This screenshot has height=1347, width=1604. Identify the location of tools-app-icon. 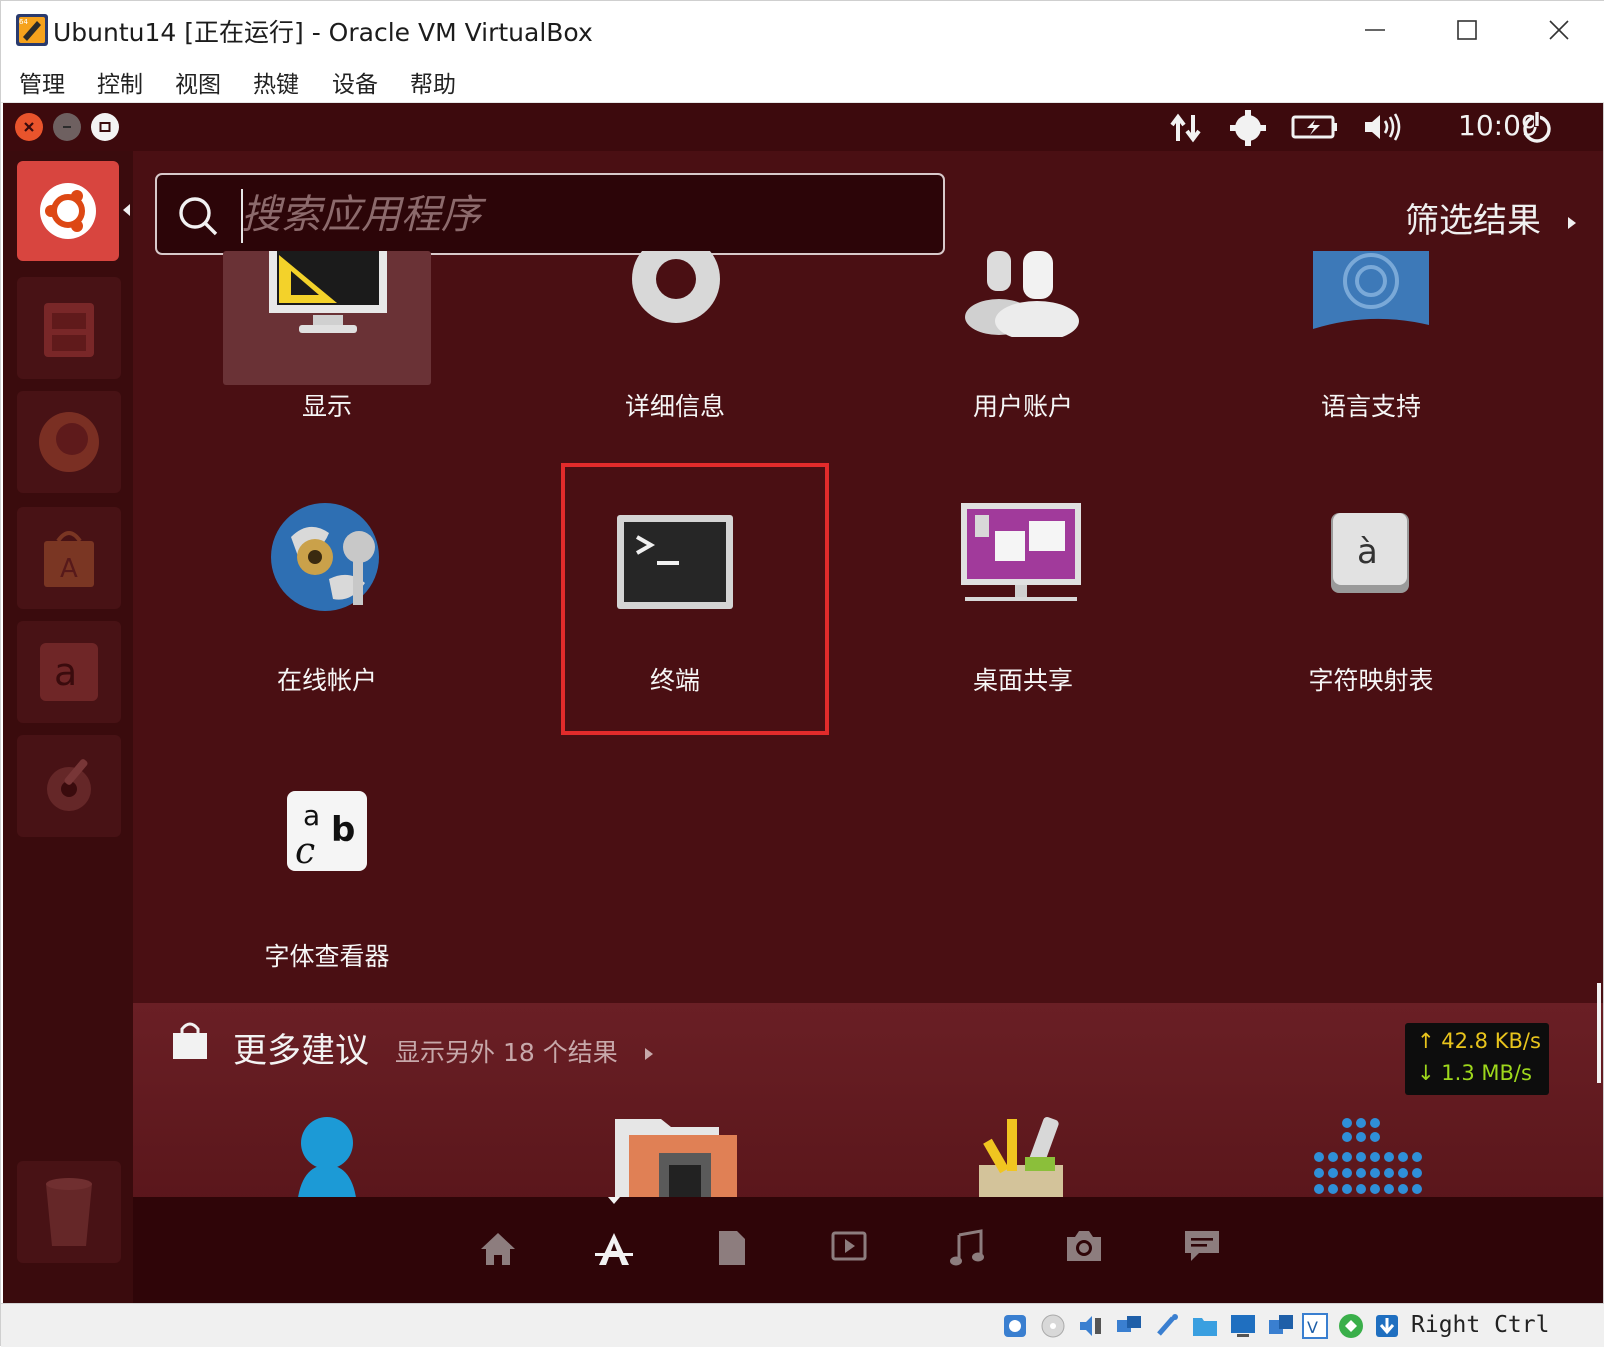
(1021, 1159).